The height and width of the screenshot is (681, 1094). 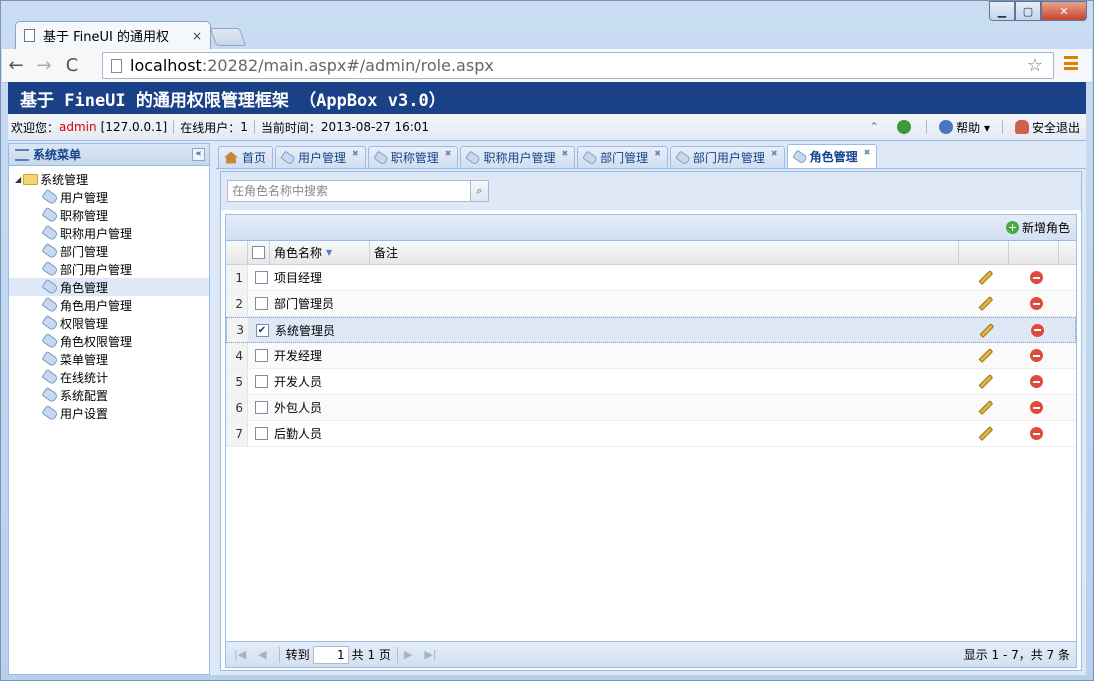 I want to click on tab: 职称管理 ✖, so click(x=413, y=157).